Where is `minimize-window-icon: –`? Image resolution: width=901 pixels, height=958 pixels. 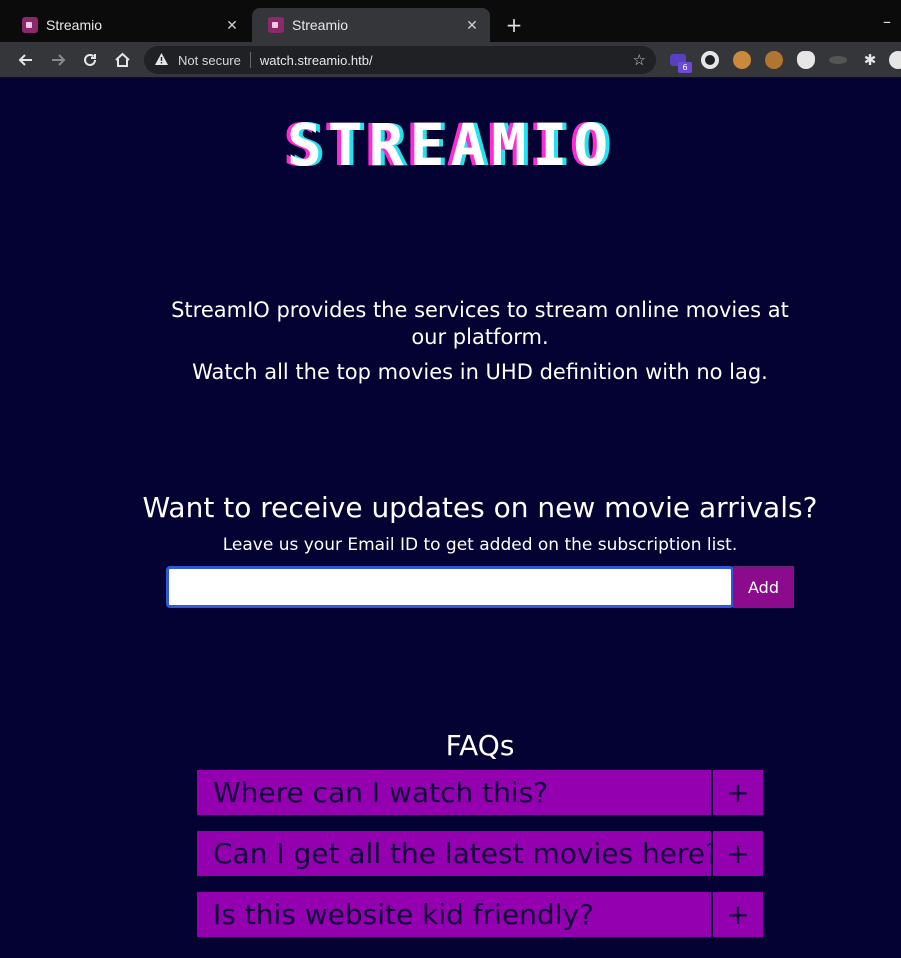
minimize-window-icon: – is located at coordinates (887, 21).